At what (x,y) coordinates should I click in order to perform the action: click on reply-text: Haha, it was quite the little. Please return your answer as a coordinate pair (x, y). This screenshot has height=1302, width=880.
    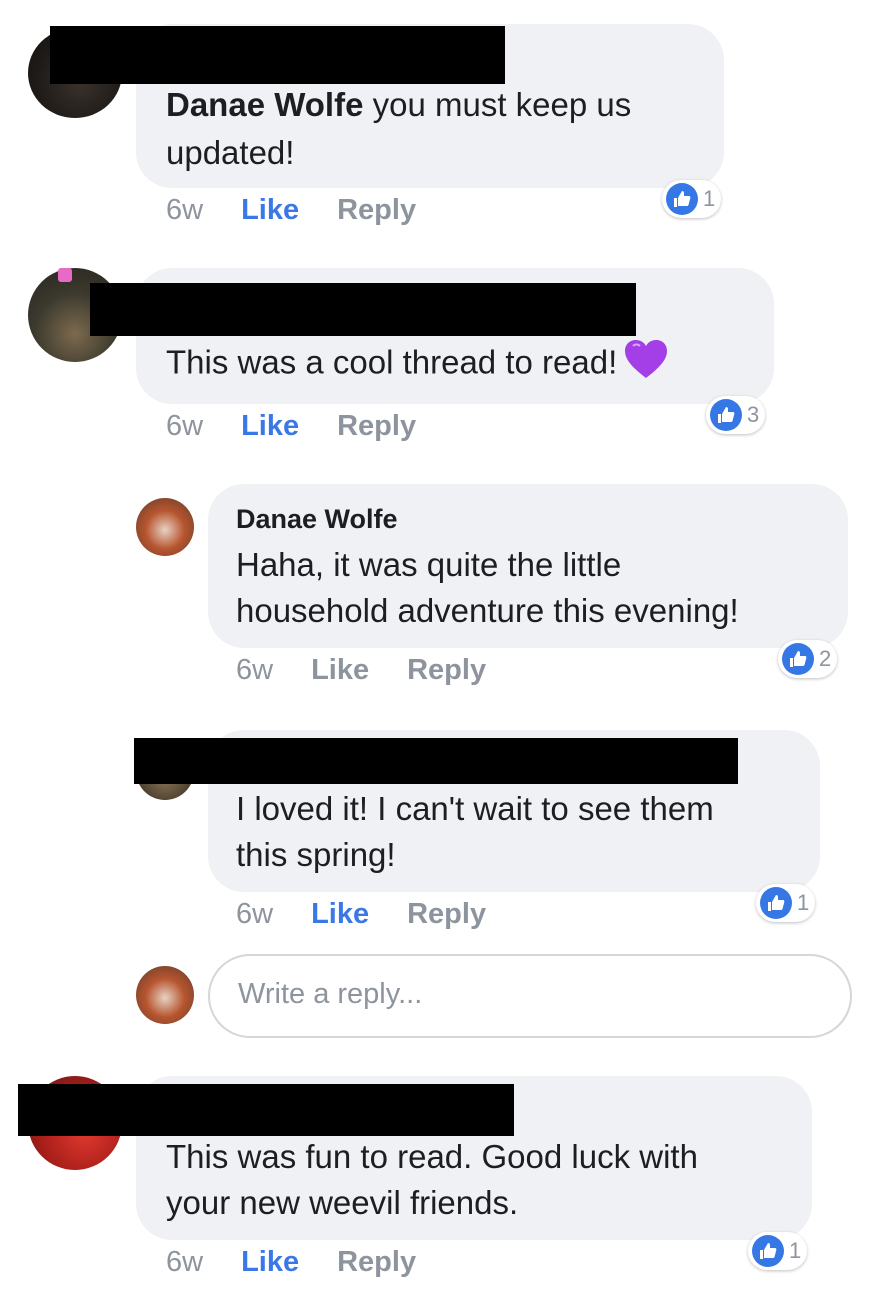
    Looking at the image, I should click on (429, 564).